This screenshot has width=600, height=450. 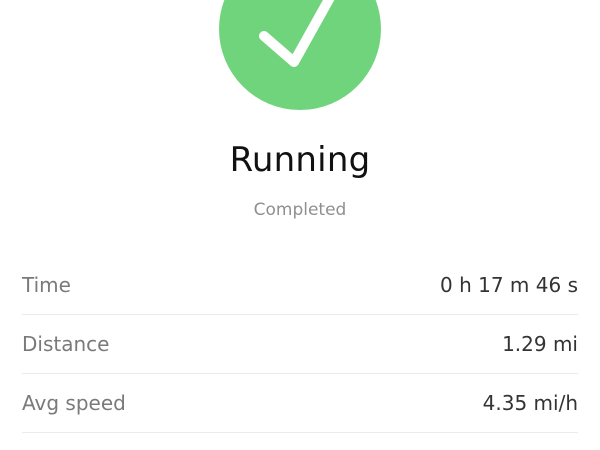 I want to click on checkmark-icon, so click(x=297, y=33).